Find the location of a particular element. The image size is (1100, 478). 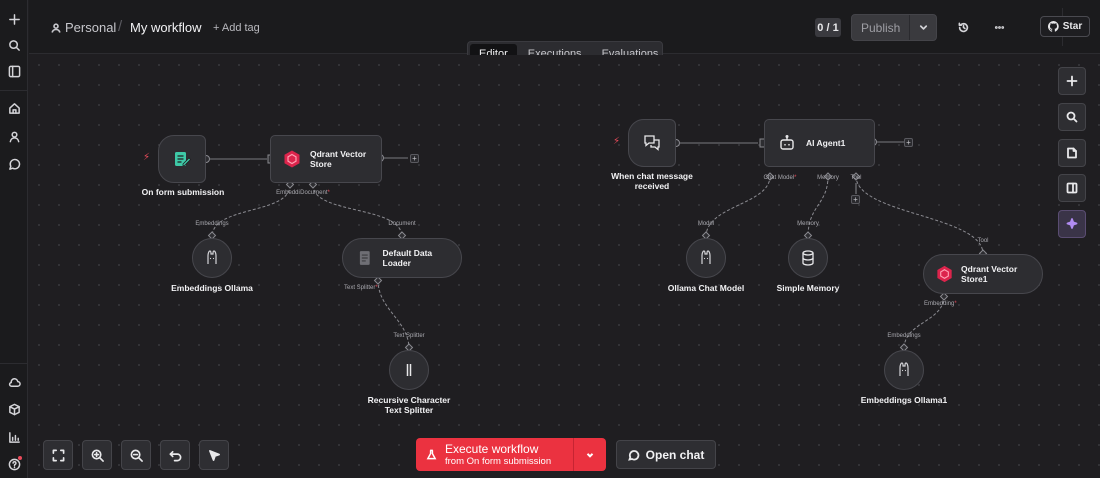

execute-label: Execute workflow is located at coordinates (492, 448).